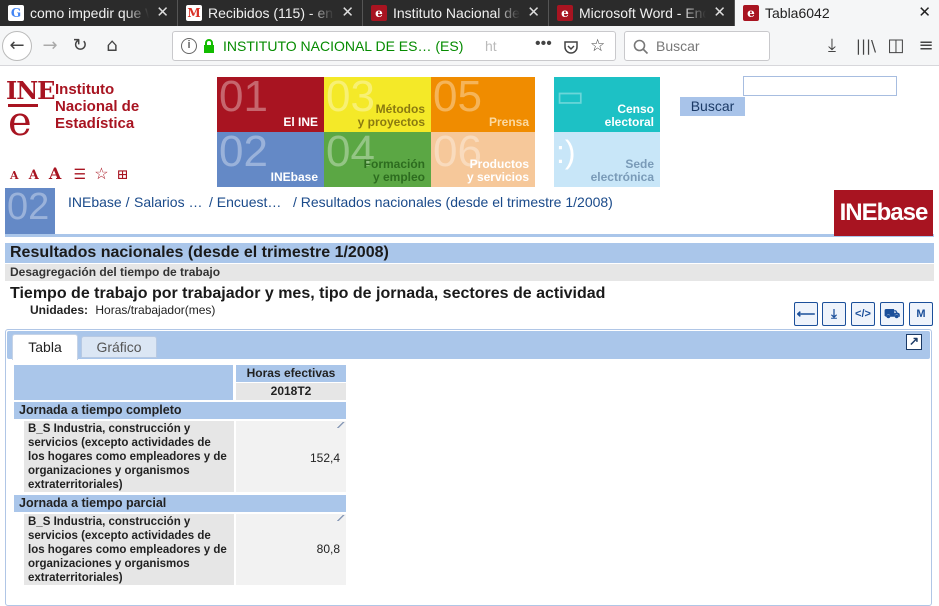 Image resolution: width=939 pixels, height=606 pixels. I want to click on embed-code-icon: </>, so click(863, 314).